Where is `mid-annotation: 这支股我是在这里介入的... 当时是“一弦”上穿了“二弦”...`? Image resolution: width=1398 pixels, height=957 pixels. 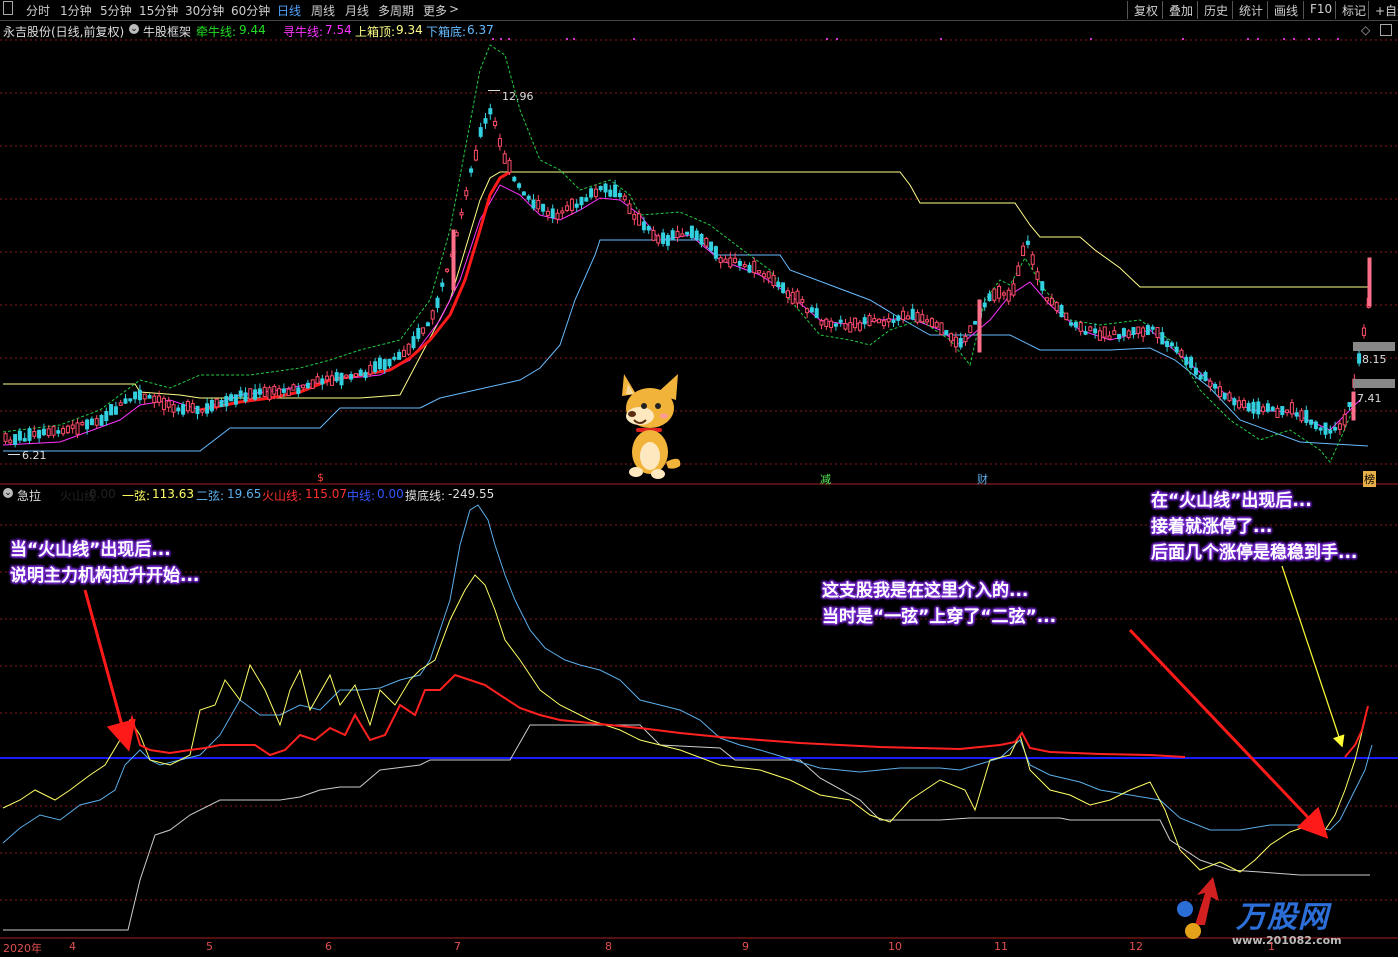
mid-annotation: 这支股我是在这里介入的... 当时是“一弦”上穿了“二弦”... is located at coordinates (939, 604).